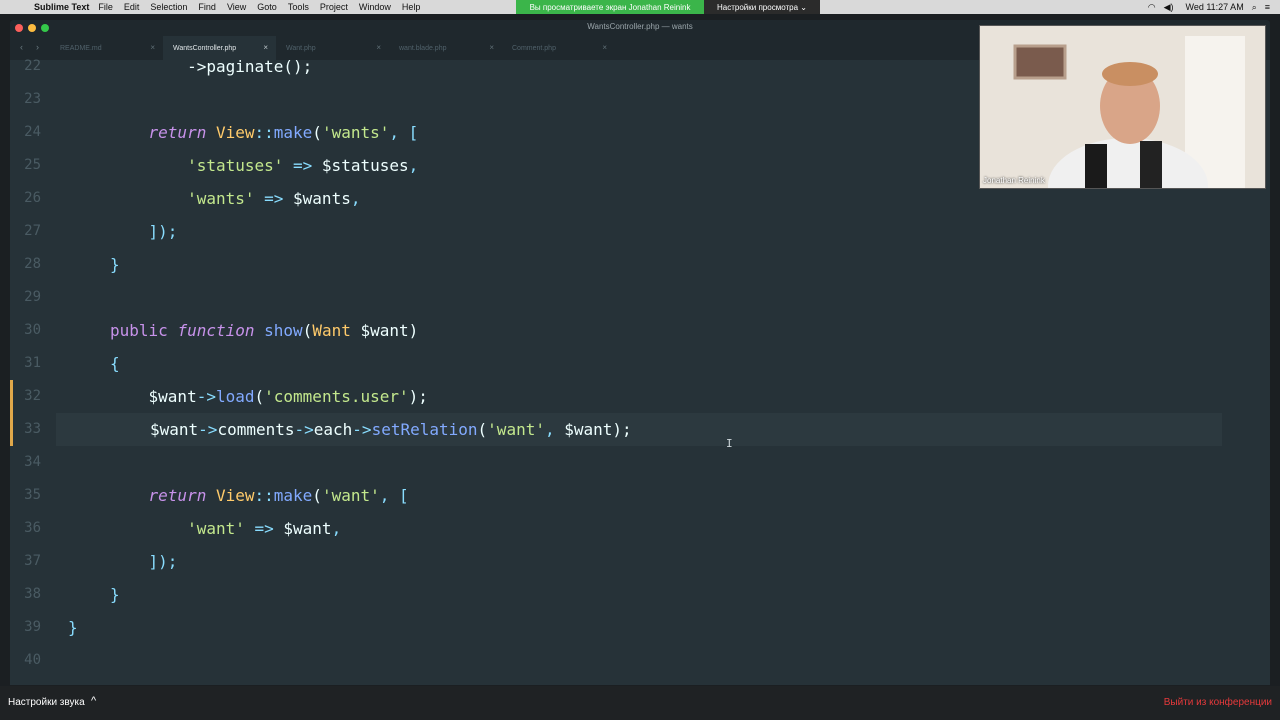 The width and height of the screenshot is (1280, 720). I want to click on code-line: 32 $want->load('comments.user');, so click(640, 396).